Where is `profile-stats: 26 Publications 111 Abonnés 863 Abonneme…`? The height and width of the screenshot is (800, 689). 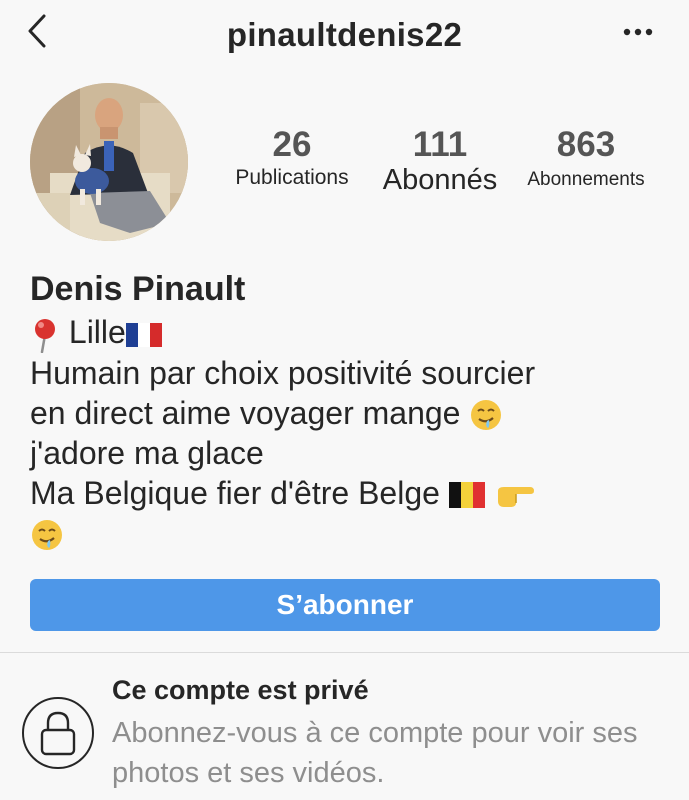
profile-stats: 26 Publications 111 Abonnés 863 Abonneme… is located at coordinates (344, 164).